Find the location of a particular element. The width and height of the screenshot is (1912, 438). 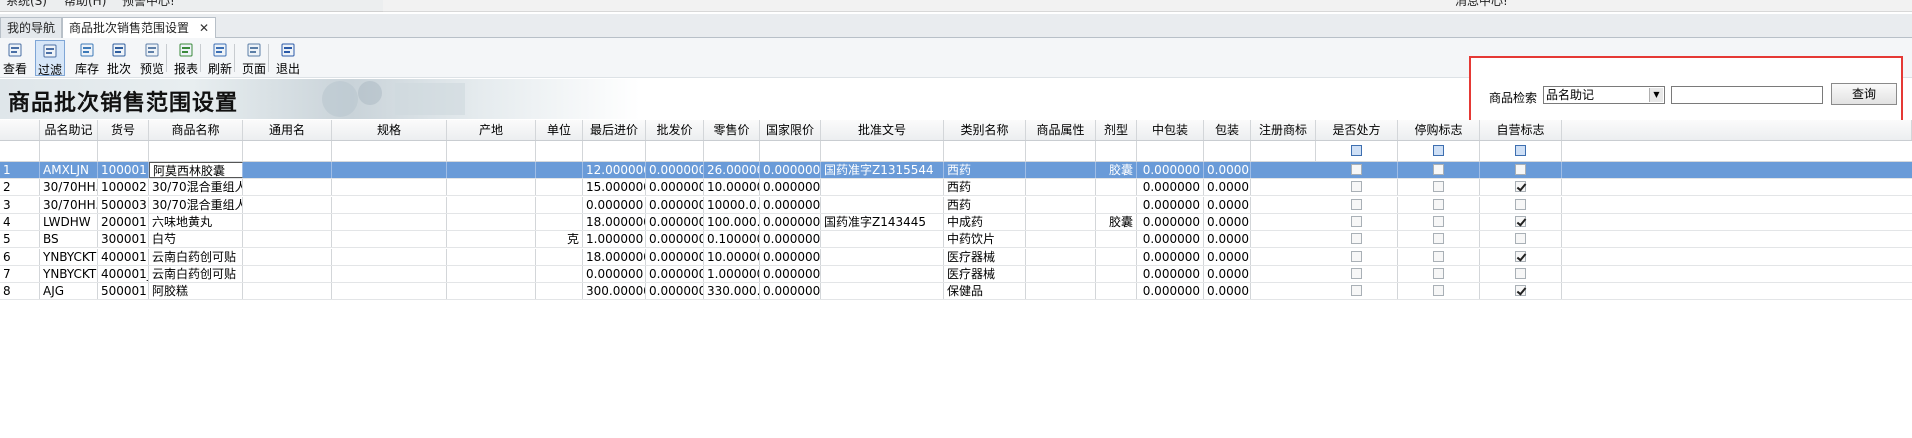

cell-mnemonic: YNBYCKT is located at coordinates (69, 273).